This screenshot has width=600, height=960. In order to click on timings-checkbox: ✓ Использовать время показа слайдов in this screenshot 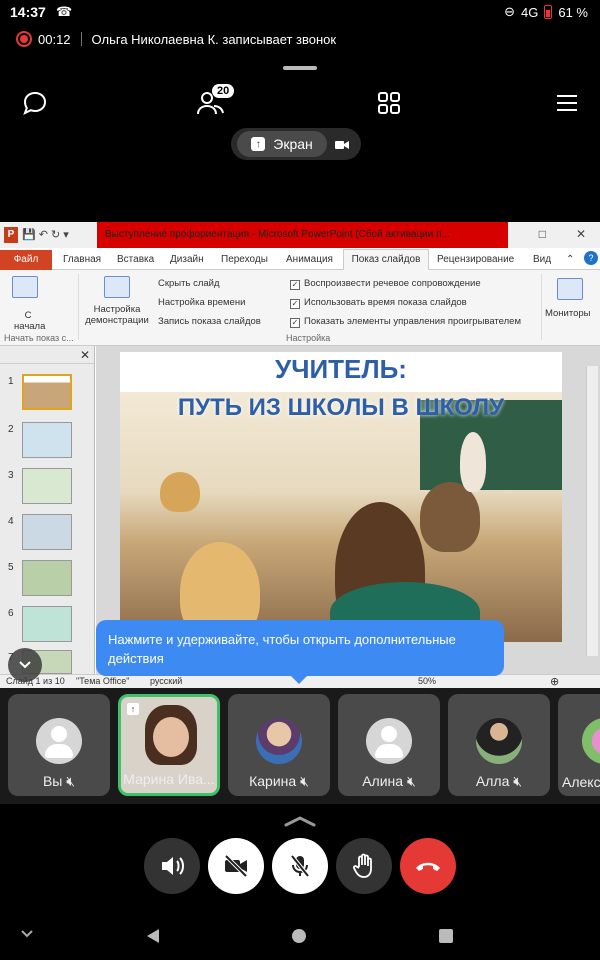, I will do `click(378, 303)`.